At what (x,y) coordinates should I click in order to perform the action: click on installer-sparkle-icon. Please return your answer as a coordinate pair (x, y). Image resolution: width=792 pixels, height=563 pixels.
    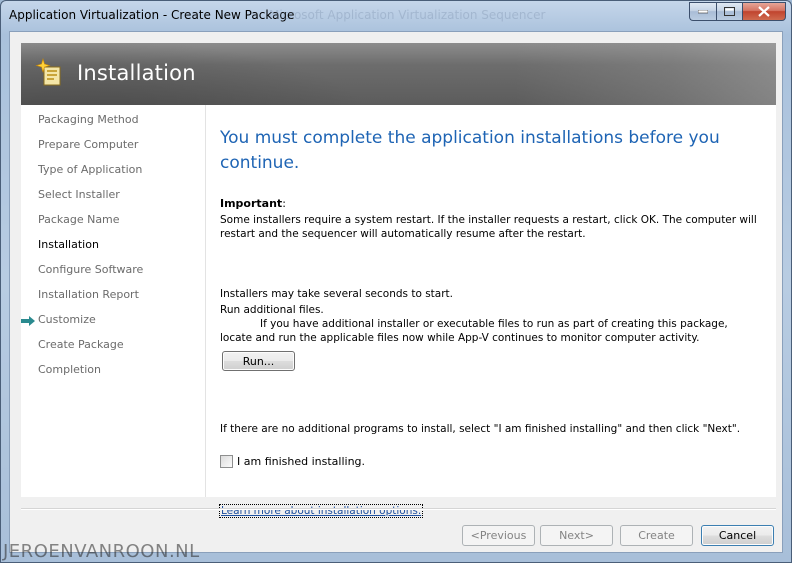
    Looking at the image, I should click on (48, 72).